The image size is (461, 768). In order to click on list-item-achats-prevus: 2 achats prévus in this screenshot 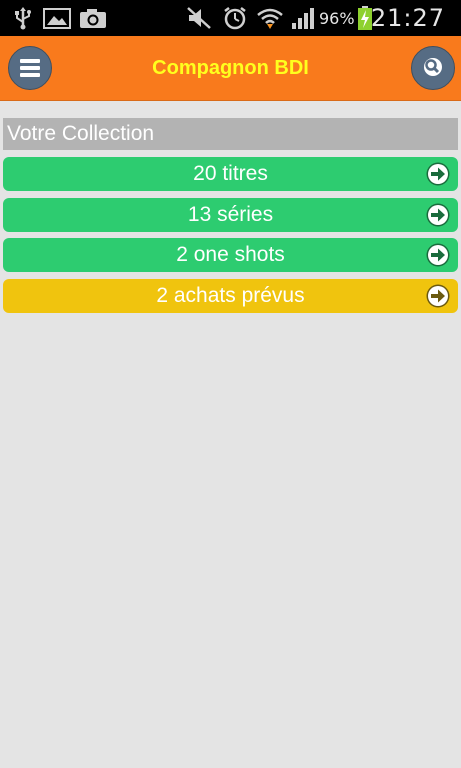, I will do `click(230, 296)`.